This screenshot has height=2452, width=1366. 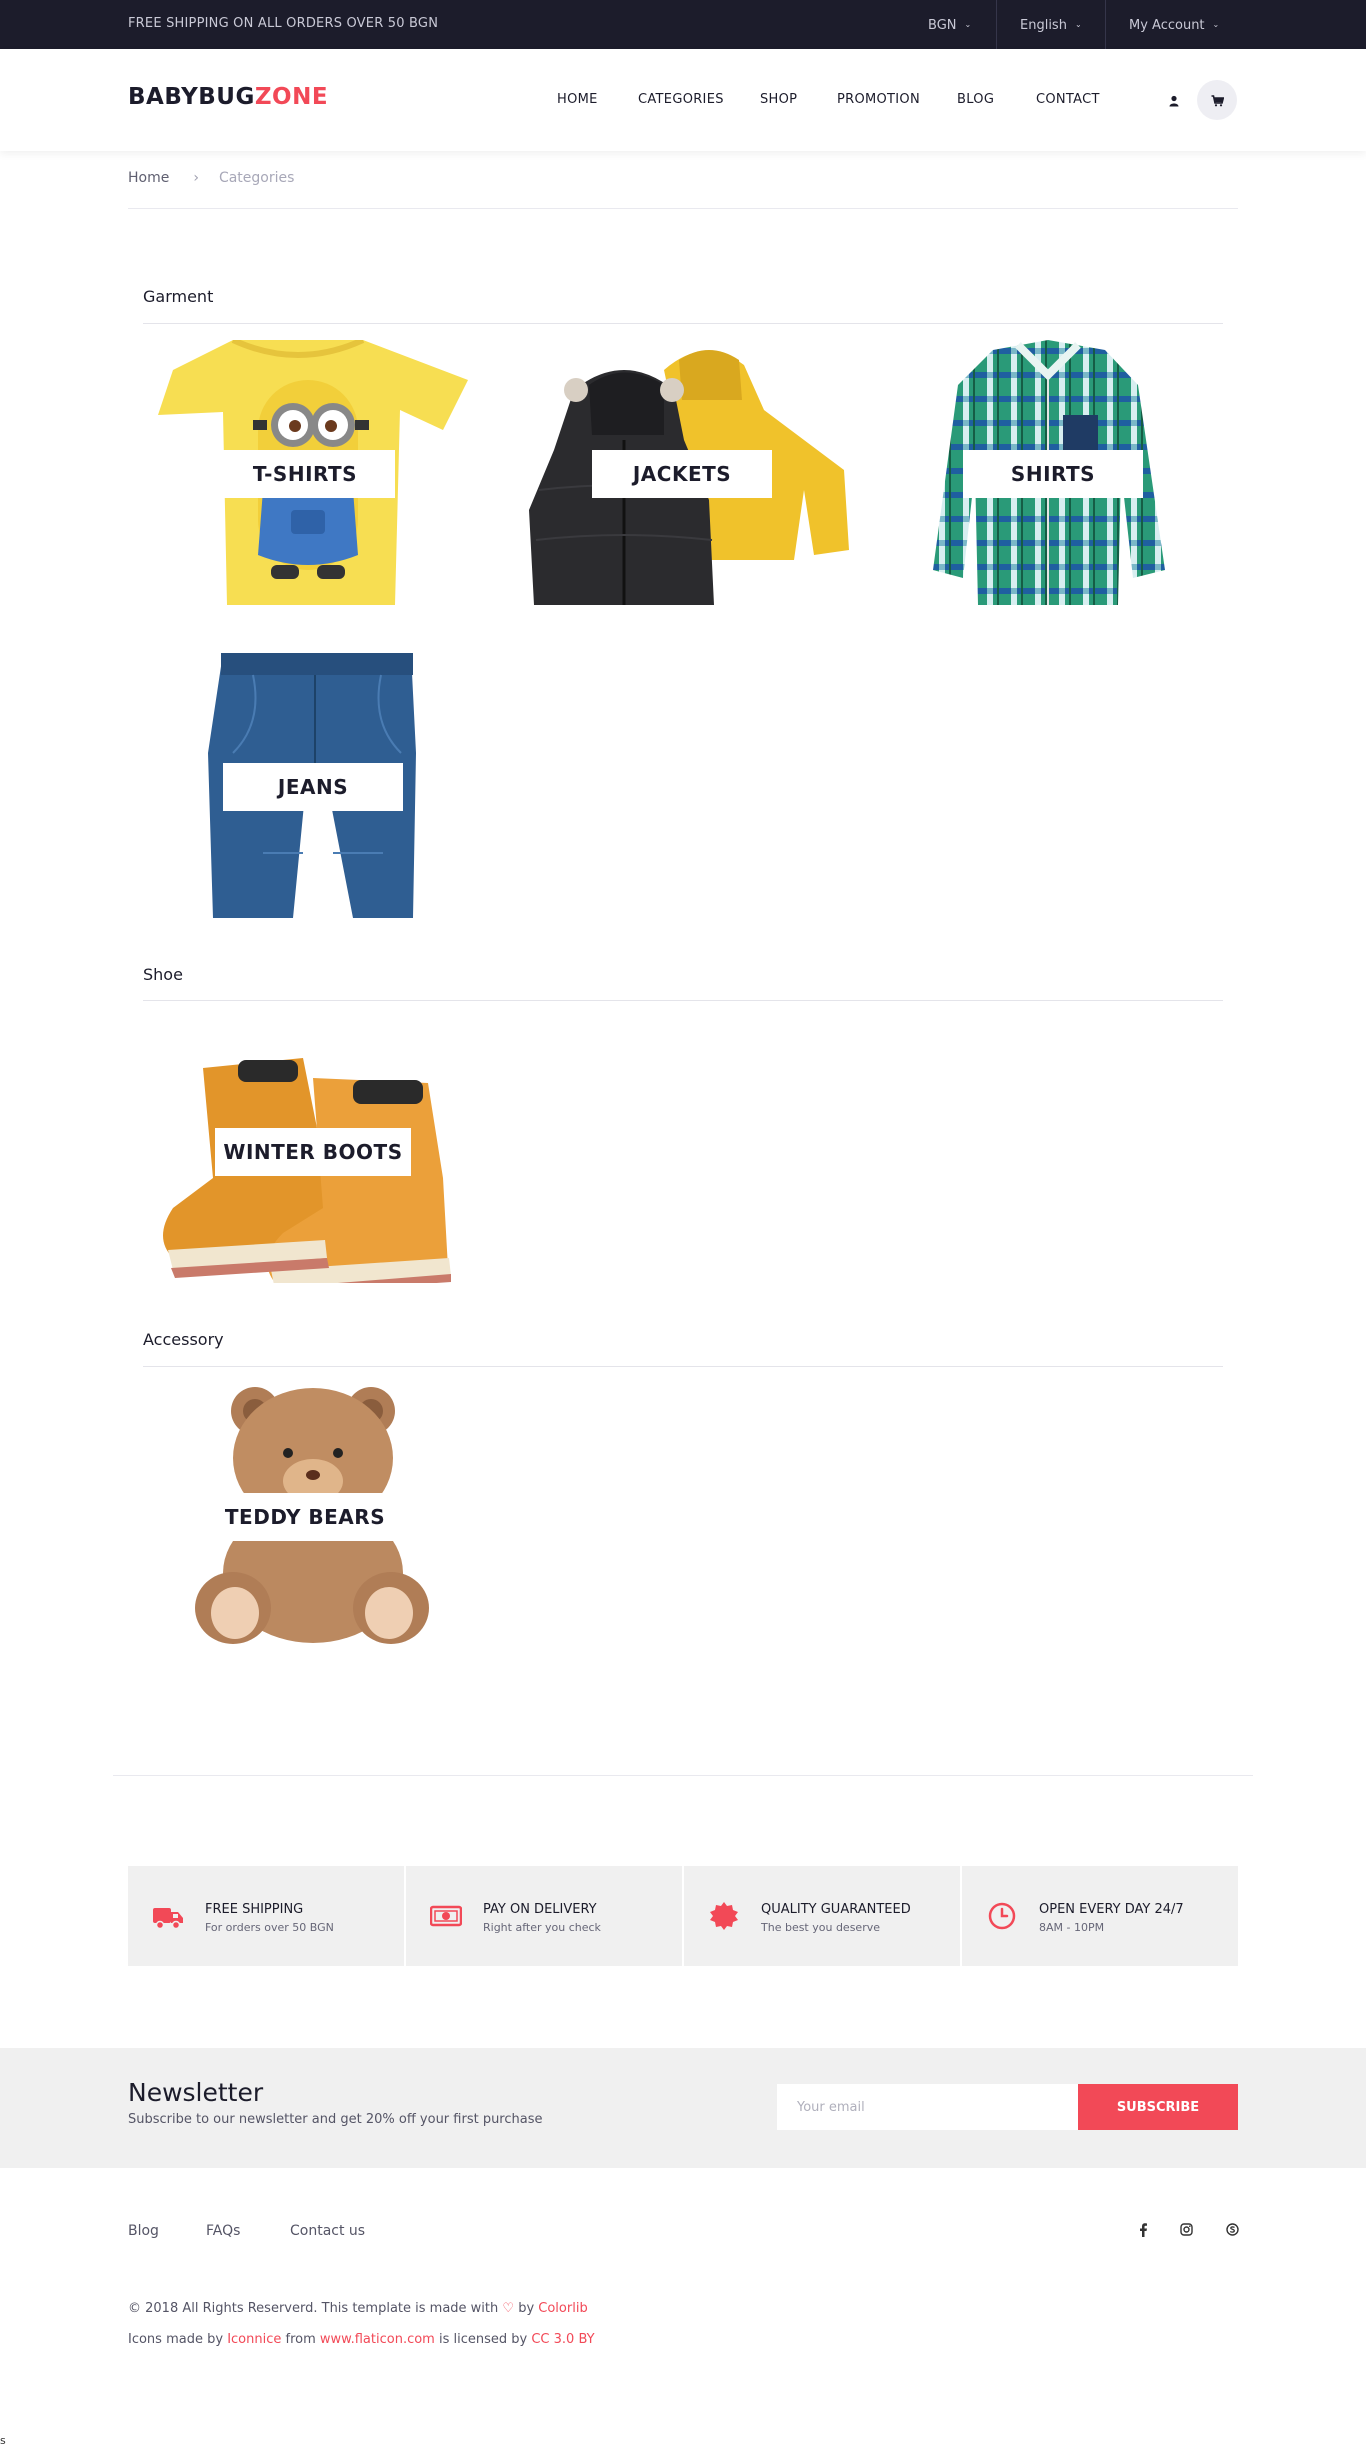 I want to click on feature-title: FREE SHIPPING, so click(x=254, y=1909).